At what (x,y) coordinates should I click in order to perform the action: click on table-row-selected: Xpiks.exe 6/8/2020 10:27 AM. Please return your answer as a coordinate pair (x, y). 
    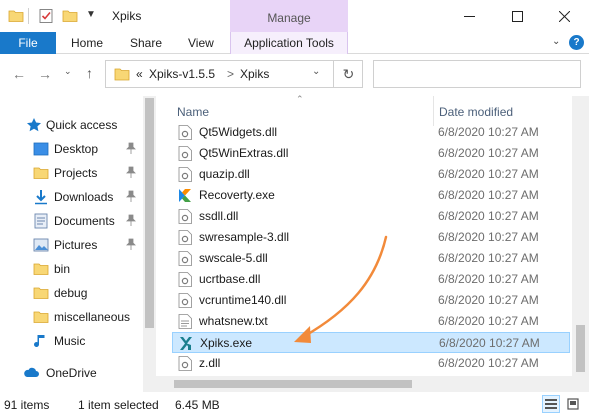
    Looking at the image, I should click on (371, 342).